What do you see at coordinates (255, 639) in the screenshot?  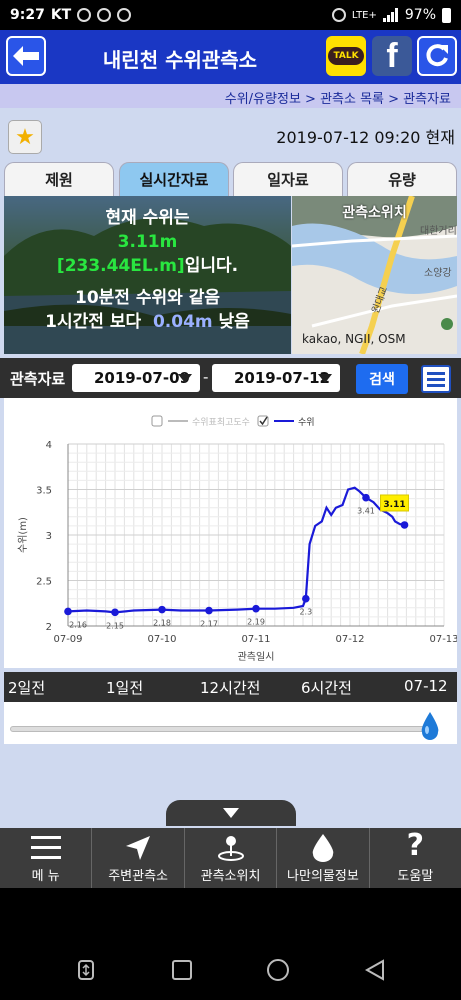 I see `x-tick-label: 07-11` at bounding box center [255, 639].